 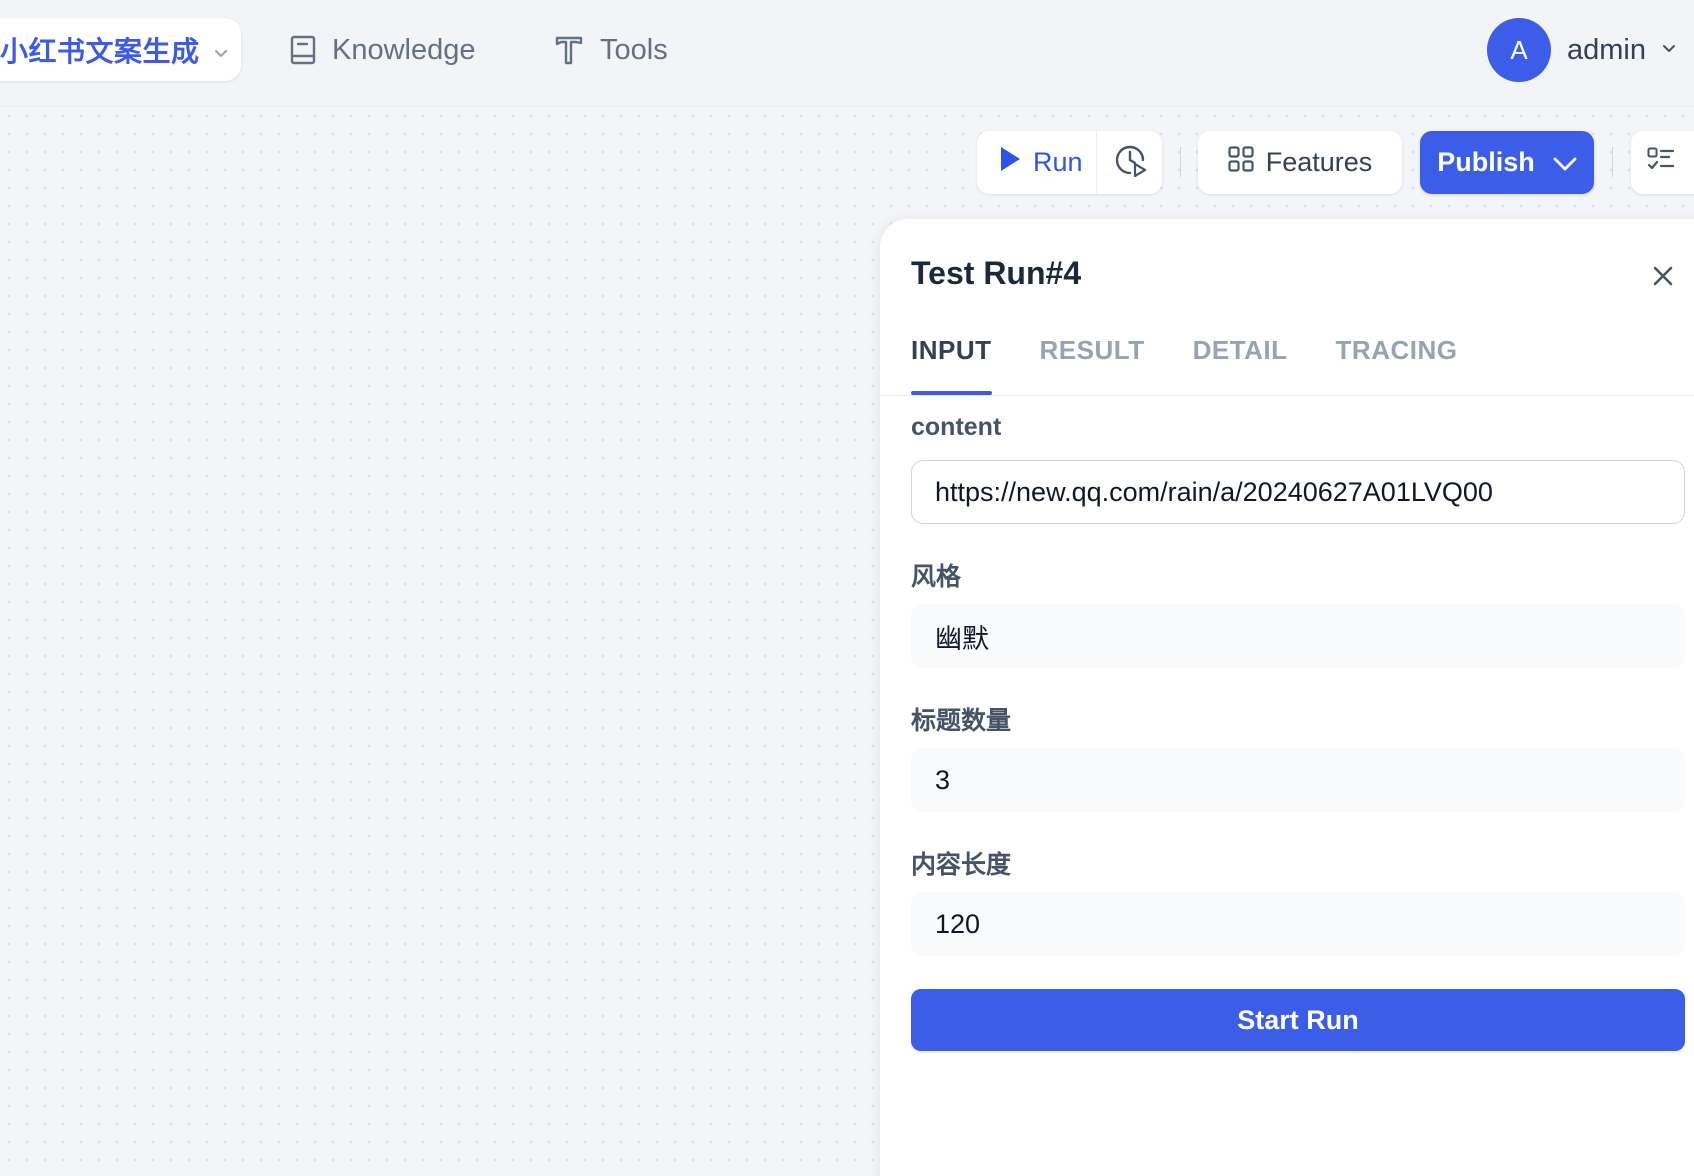 I want to click on publish-button: Publish, so click(x=1507, y=162).